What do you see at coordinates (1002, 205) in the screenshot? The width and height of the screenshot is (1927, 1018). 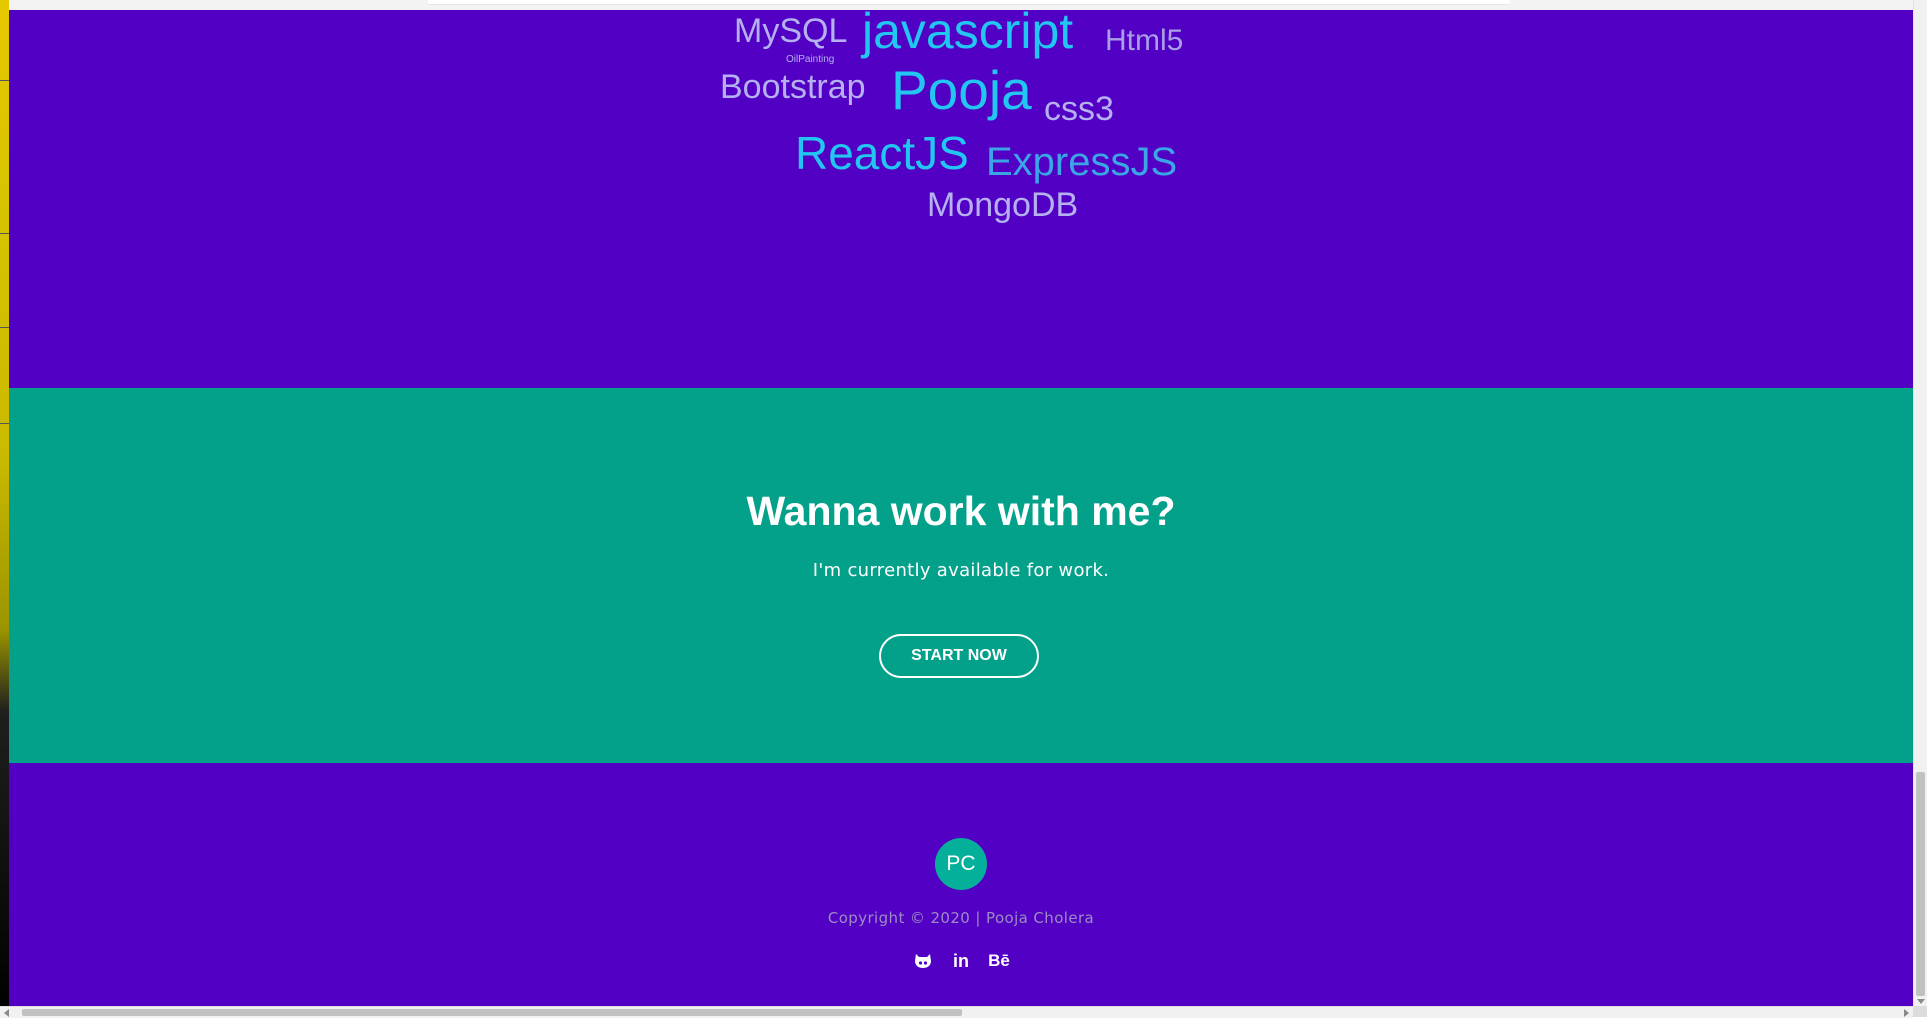 I see `cloud-word-mongodb: MongoDB` at bounding box center [1002, 205].